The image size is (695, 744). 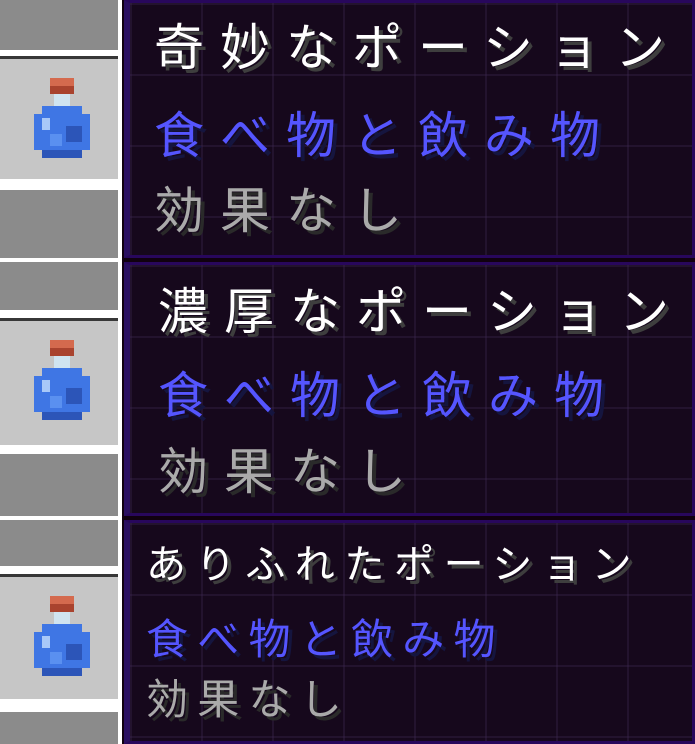 What do you see at coordinates (421, 312) in the screenshot?
I see `potion-name: 濃厚なポーション` at bounding box center [421, 312].